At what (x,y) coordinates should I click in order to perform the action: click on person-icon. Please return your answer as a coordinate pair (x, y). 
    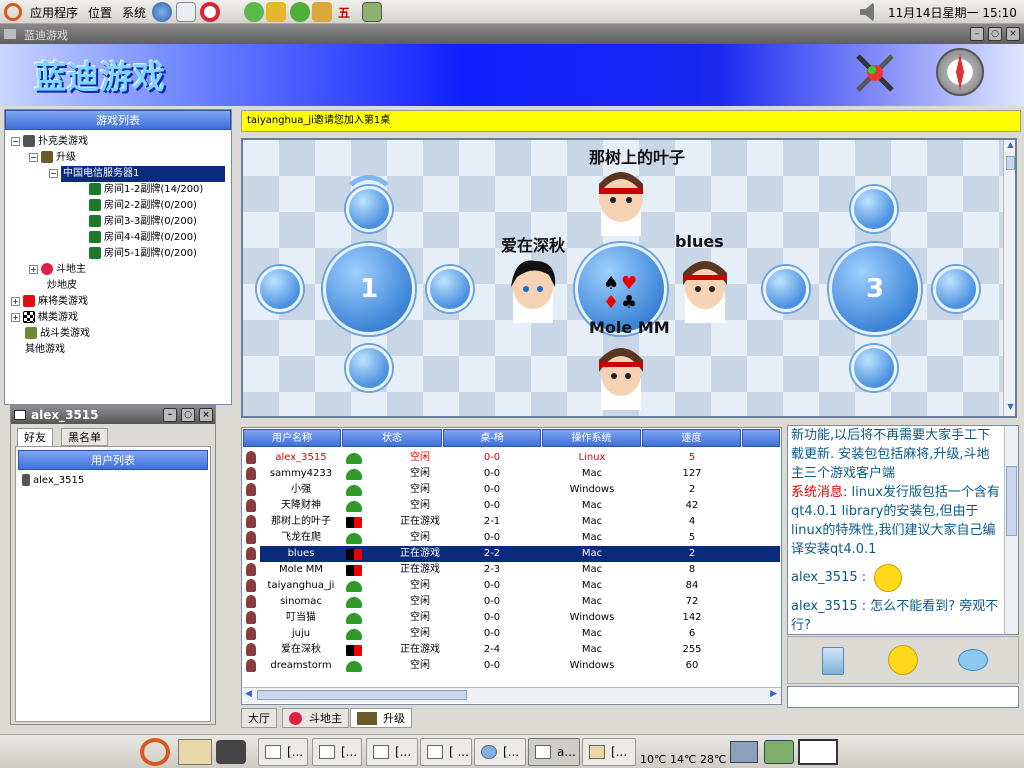
    Looking at the image, I should click on (322, 12).